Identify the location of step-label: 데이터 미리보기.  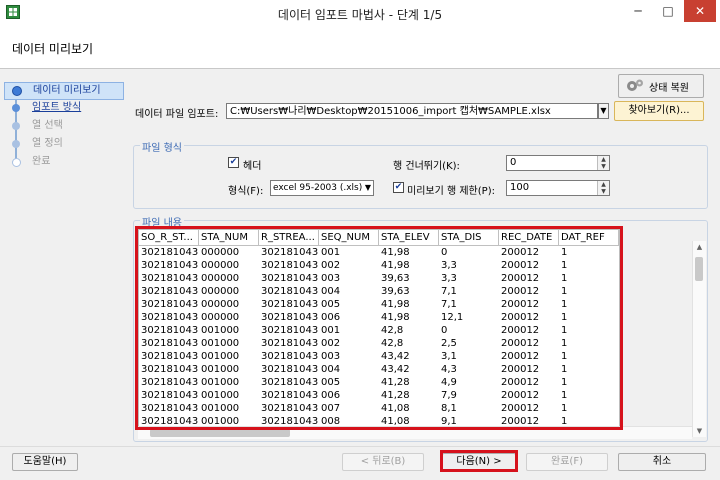
(67, 90).